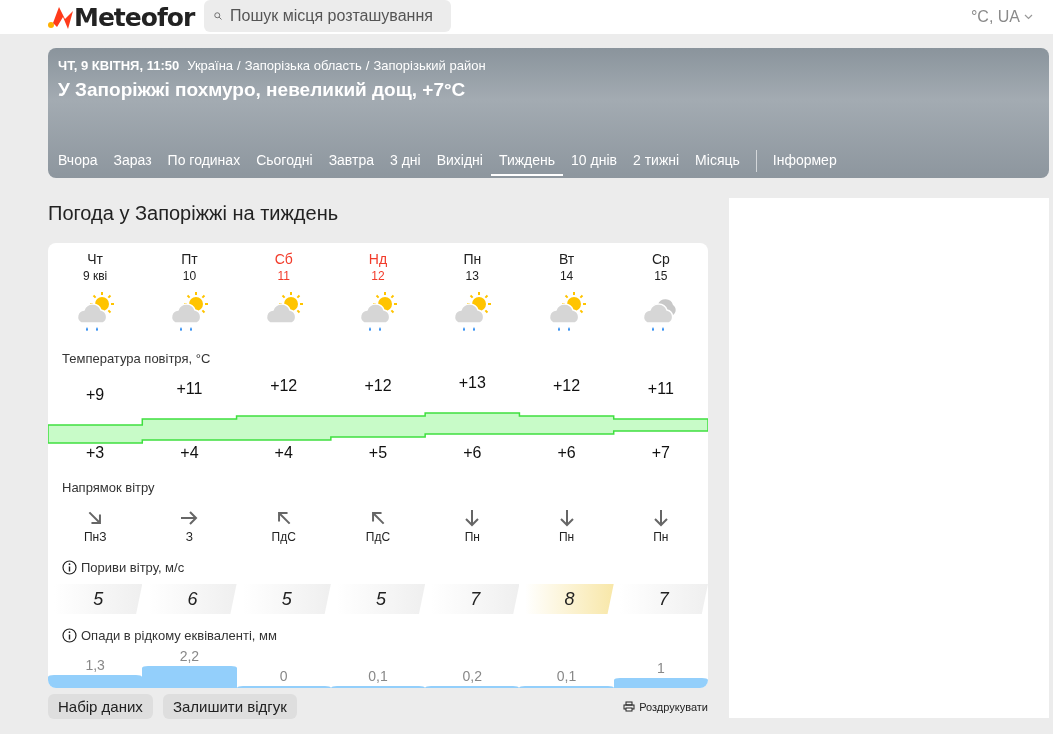 This screenshot has height=734, width=1053. Describe the element at coordinates (459, 164) in the screenshot. I see `period-tab: Вихідні` at that location.